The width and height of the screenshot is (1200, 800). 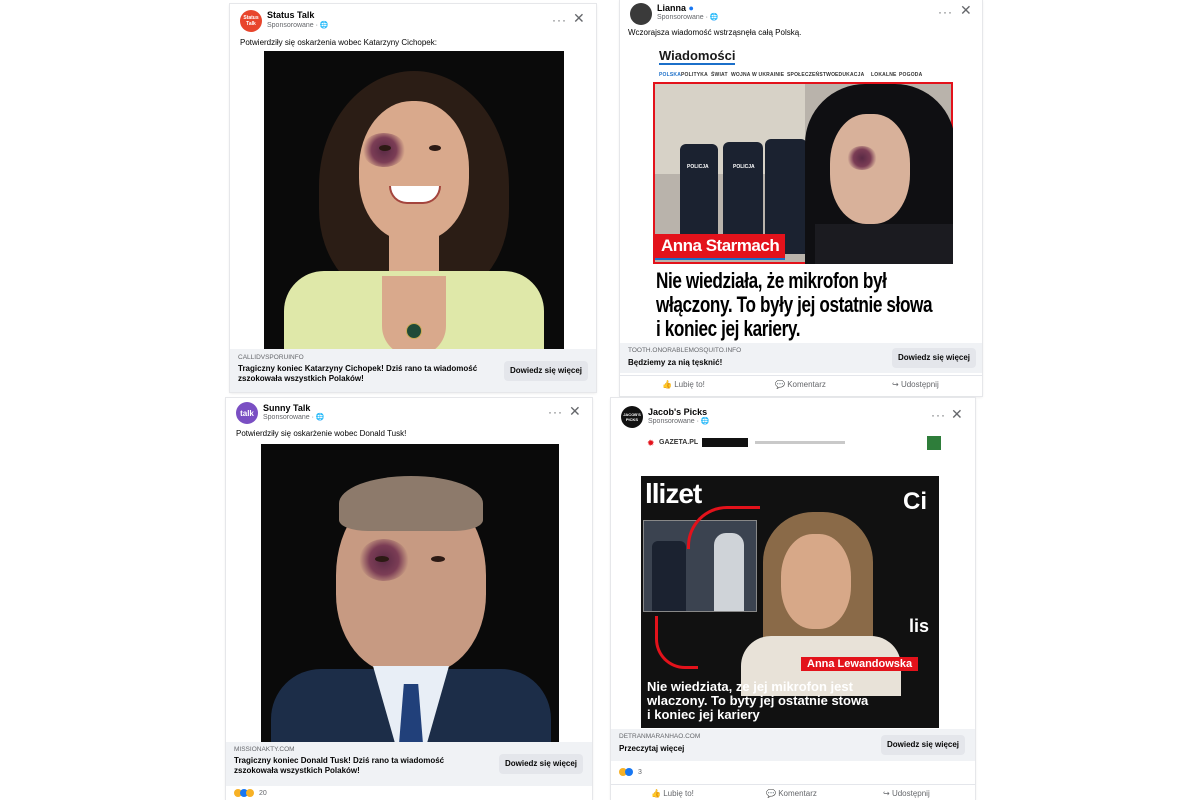 What do you see at coordinates (632, 417) in the screenshot?
I see `page-avatar: JACOB'S PICKS` at bounding box center [632, 417].